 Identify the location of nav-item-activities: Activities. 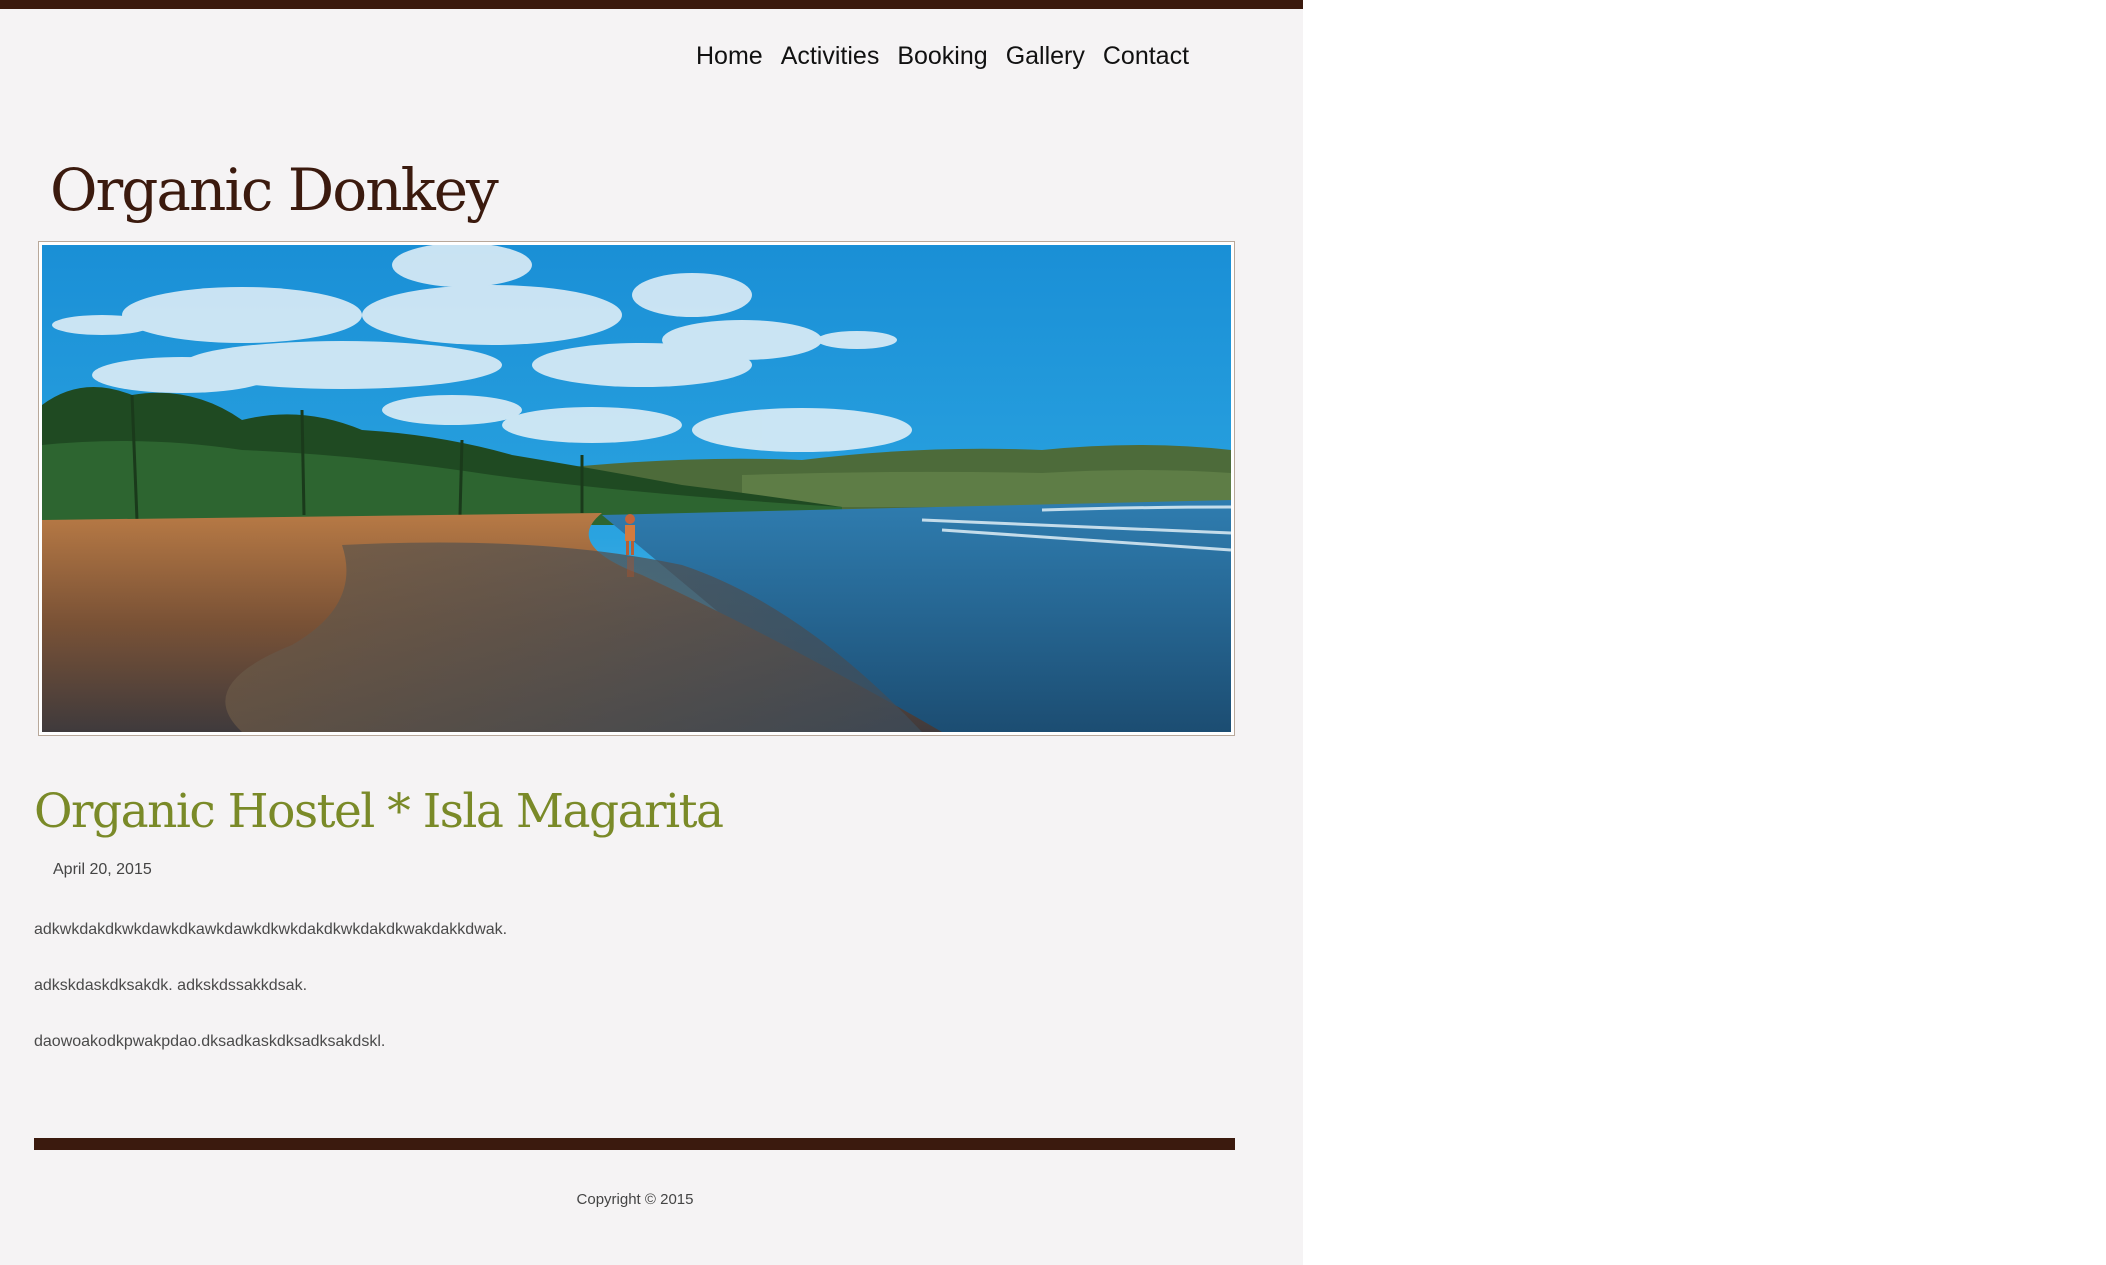
(830, 56).